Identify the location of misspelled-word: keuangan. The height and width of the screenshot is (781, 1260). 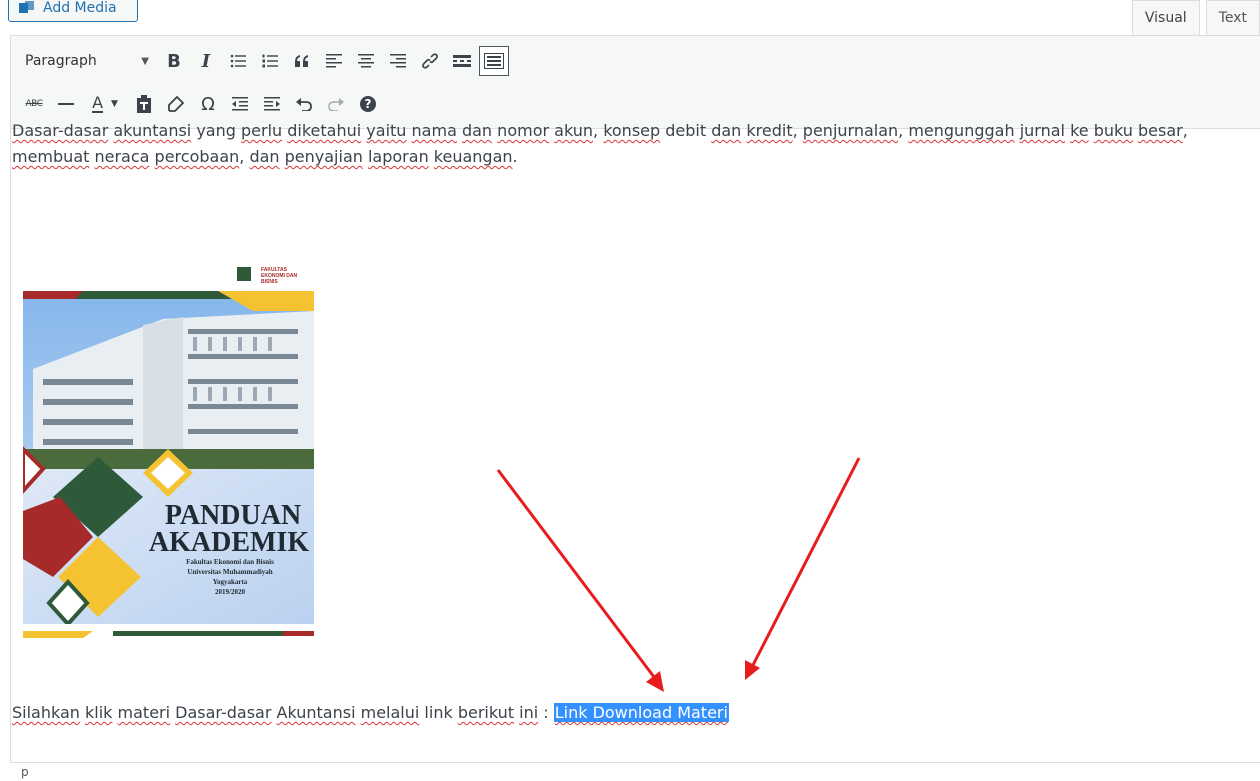
(473, 156).